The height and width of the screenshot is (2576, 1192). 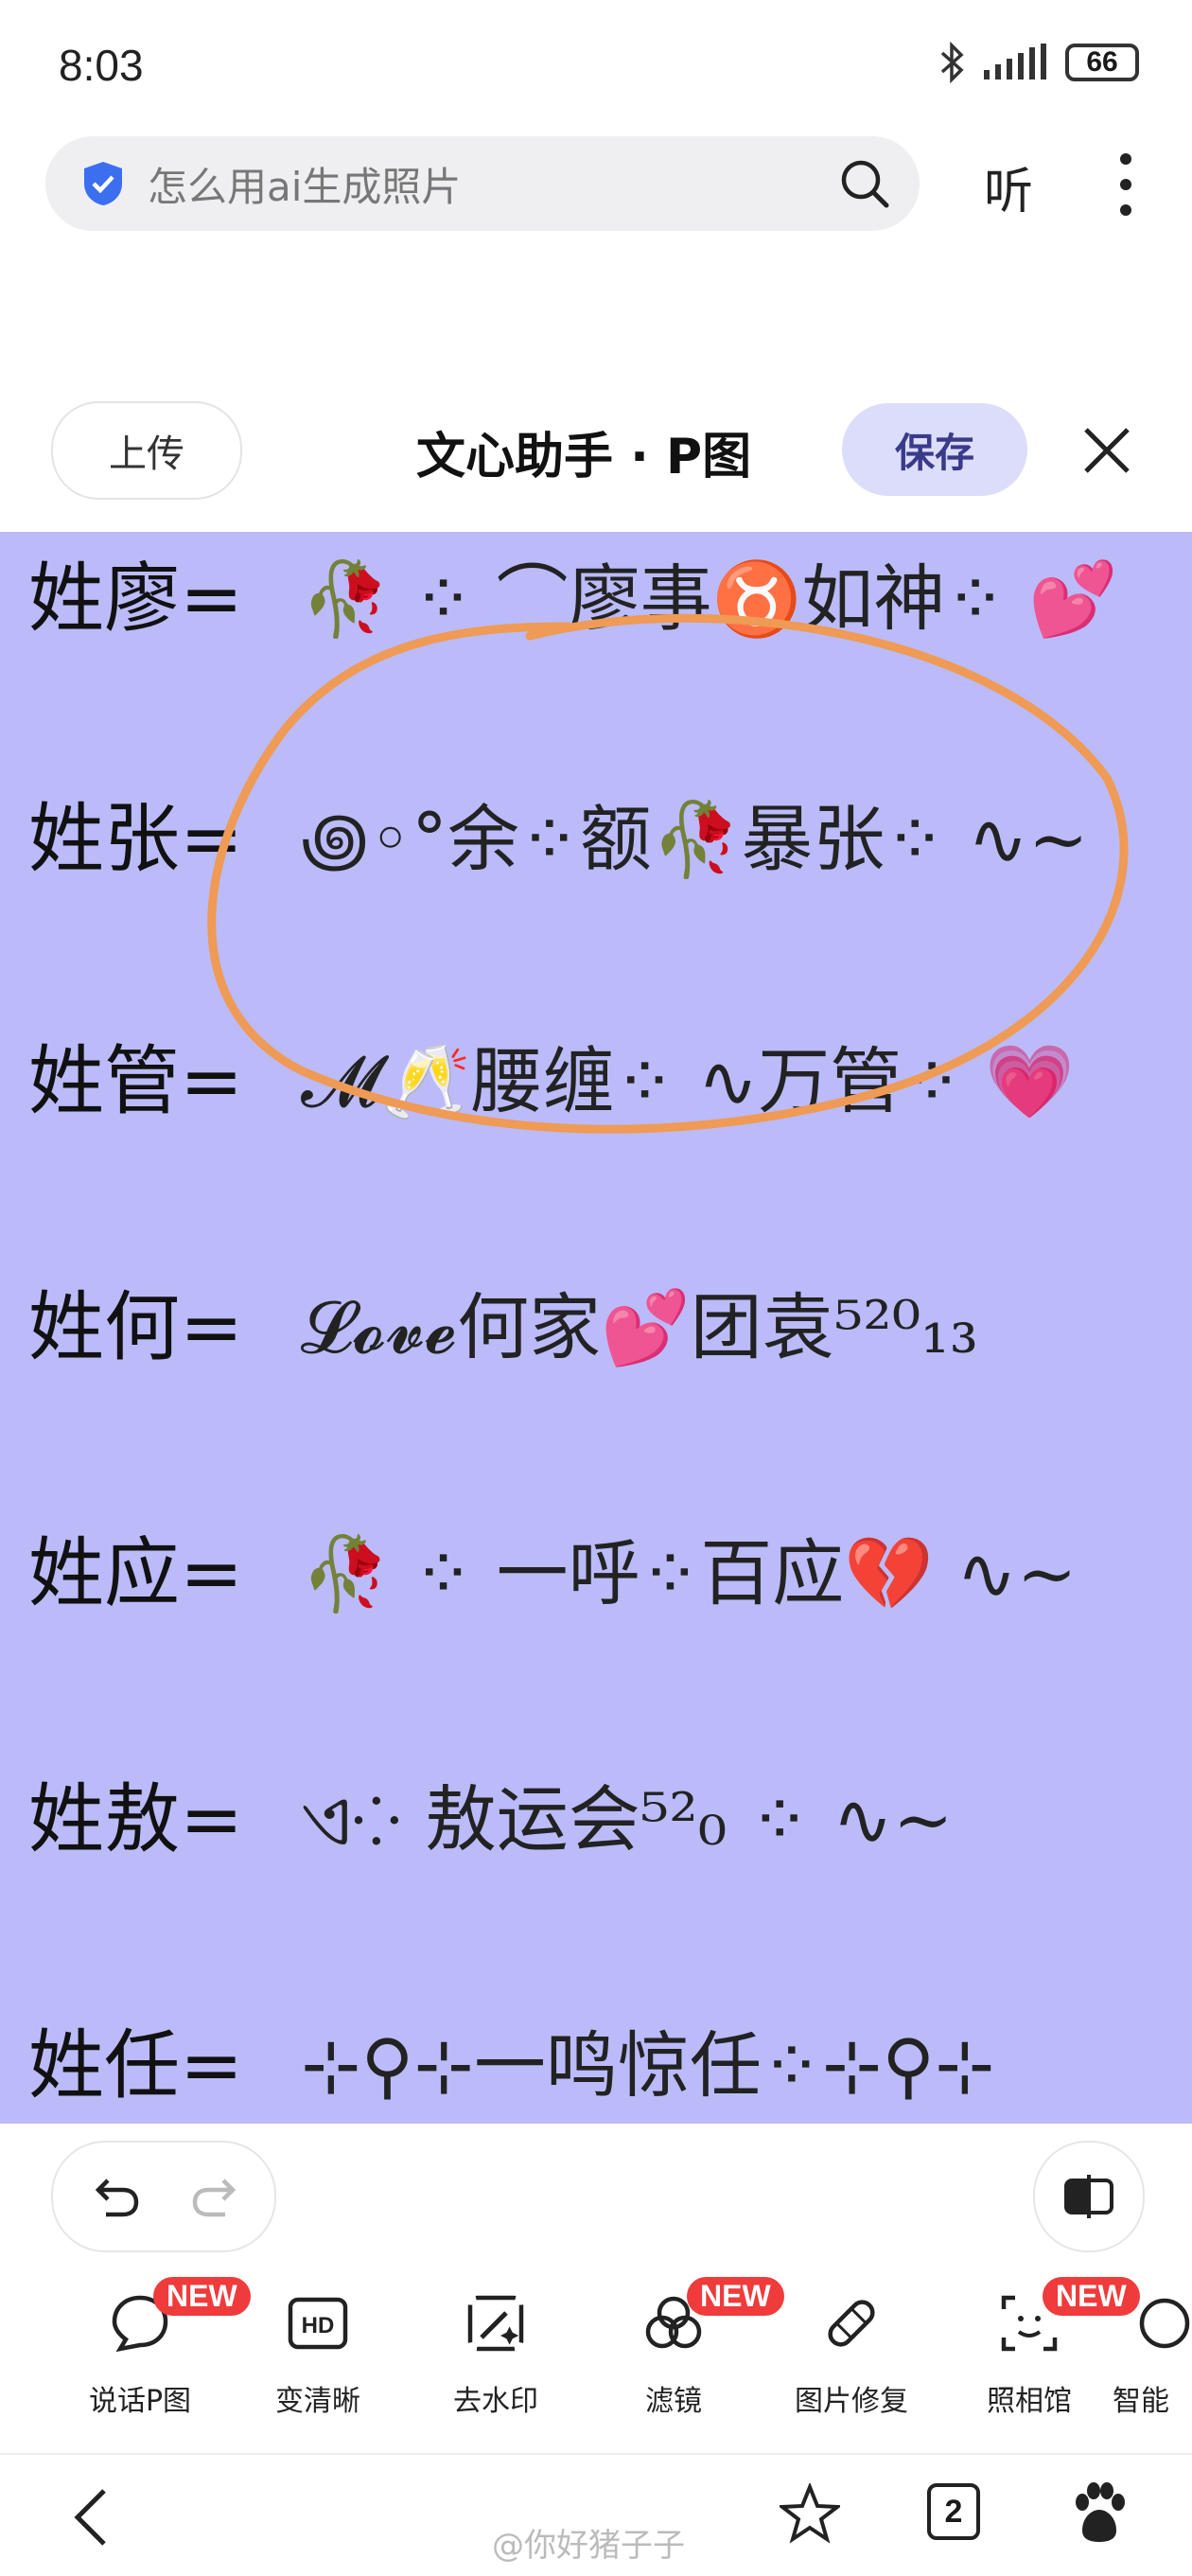 I want to click on tool-label: 去水印, so click(x=495, y=2401).